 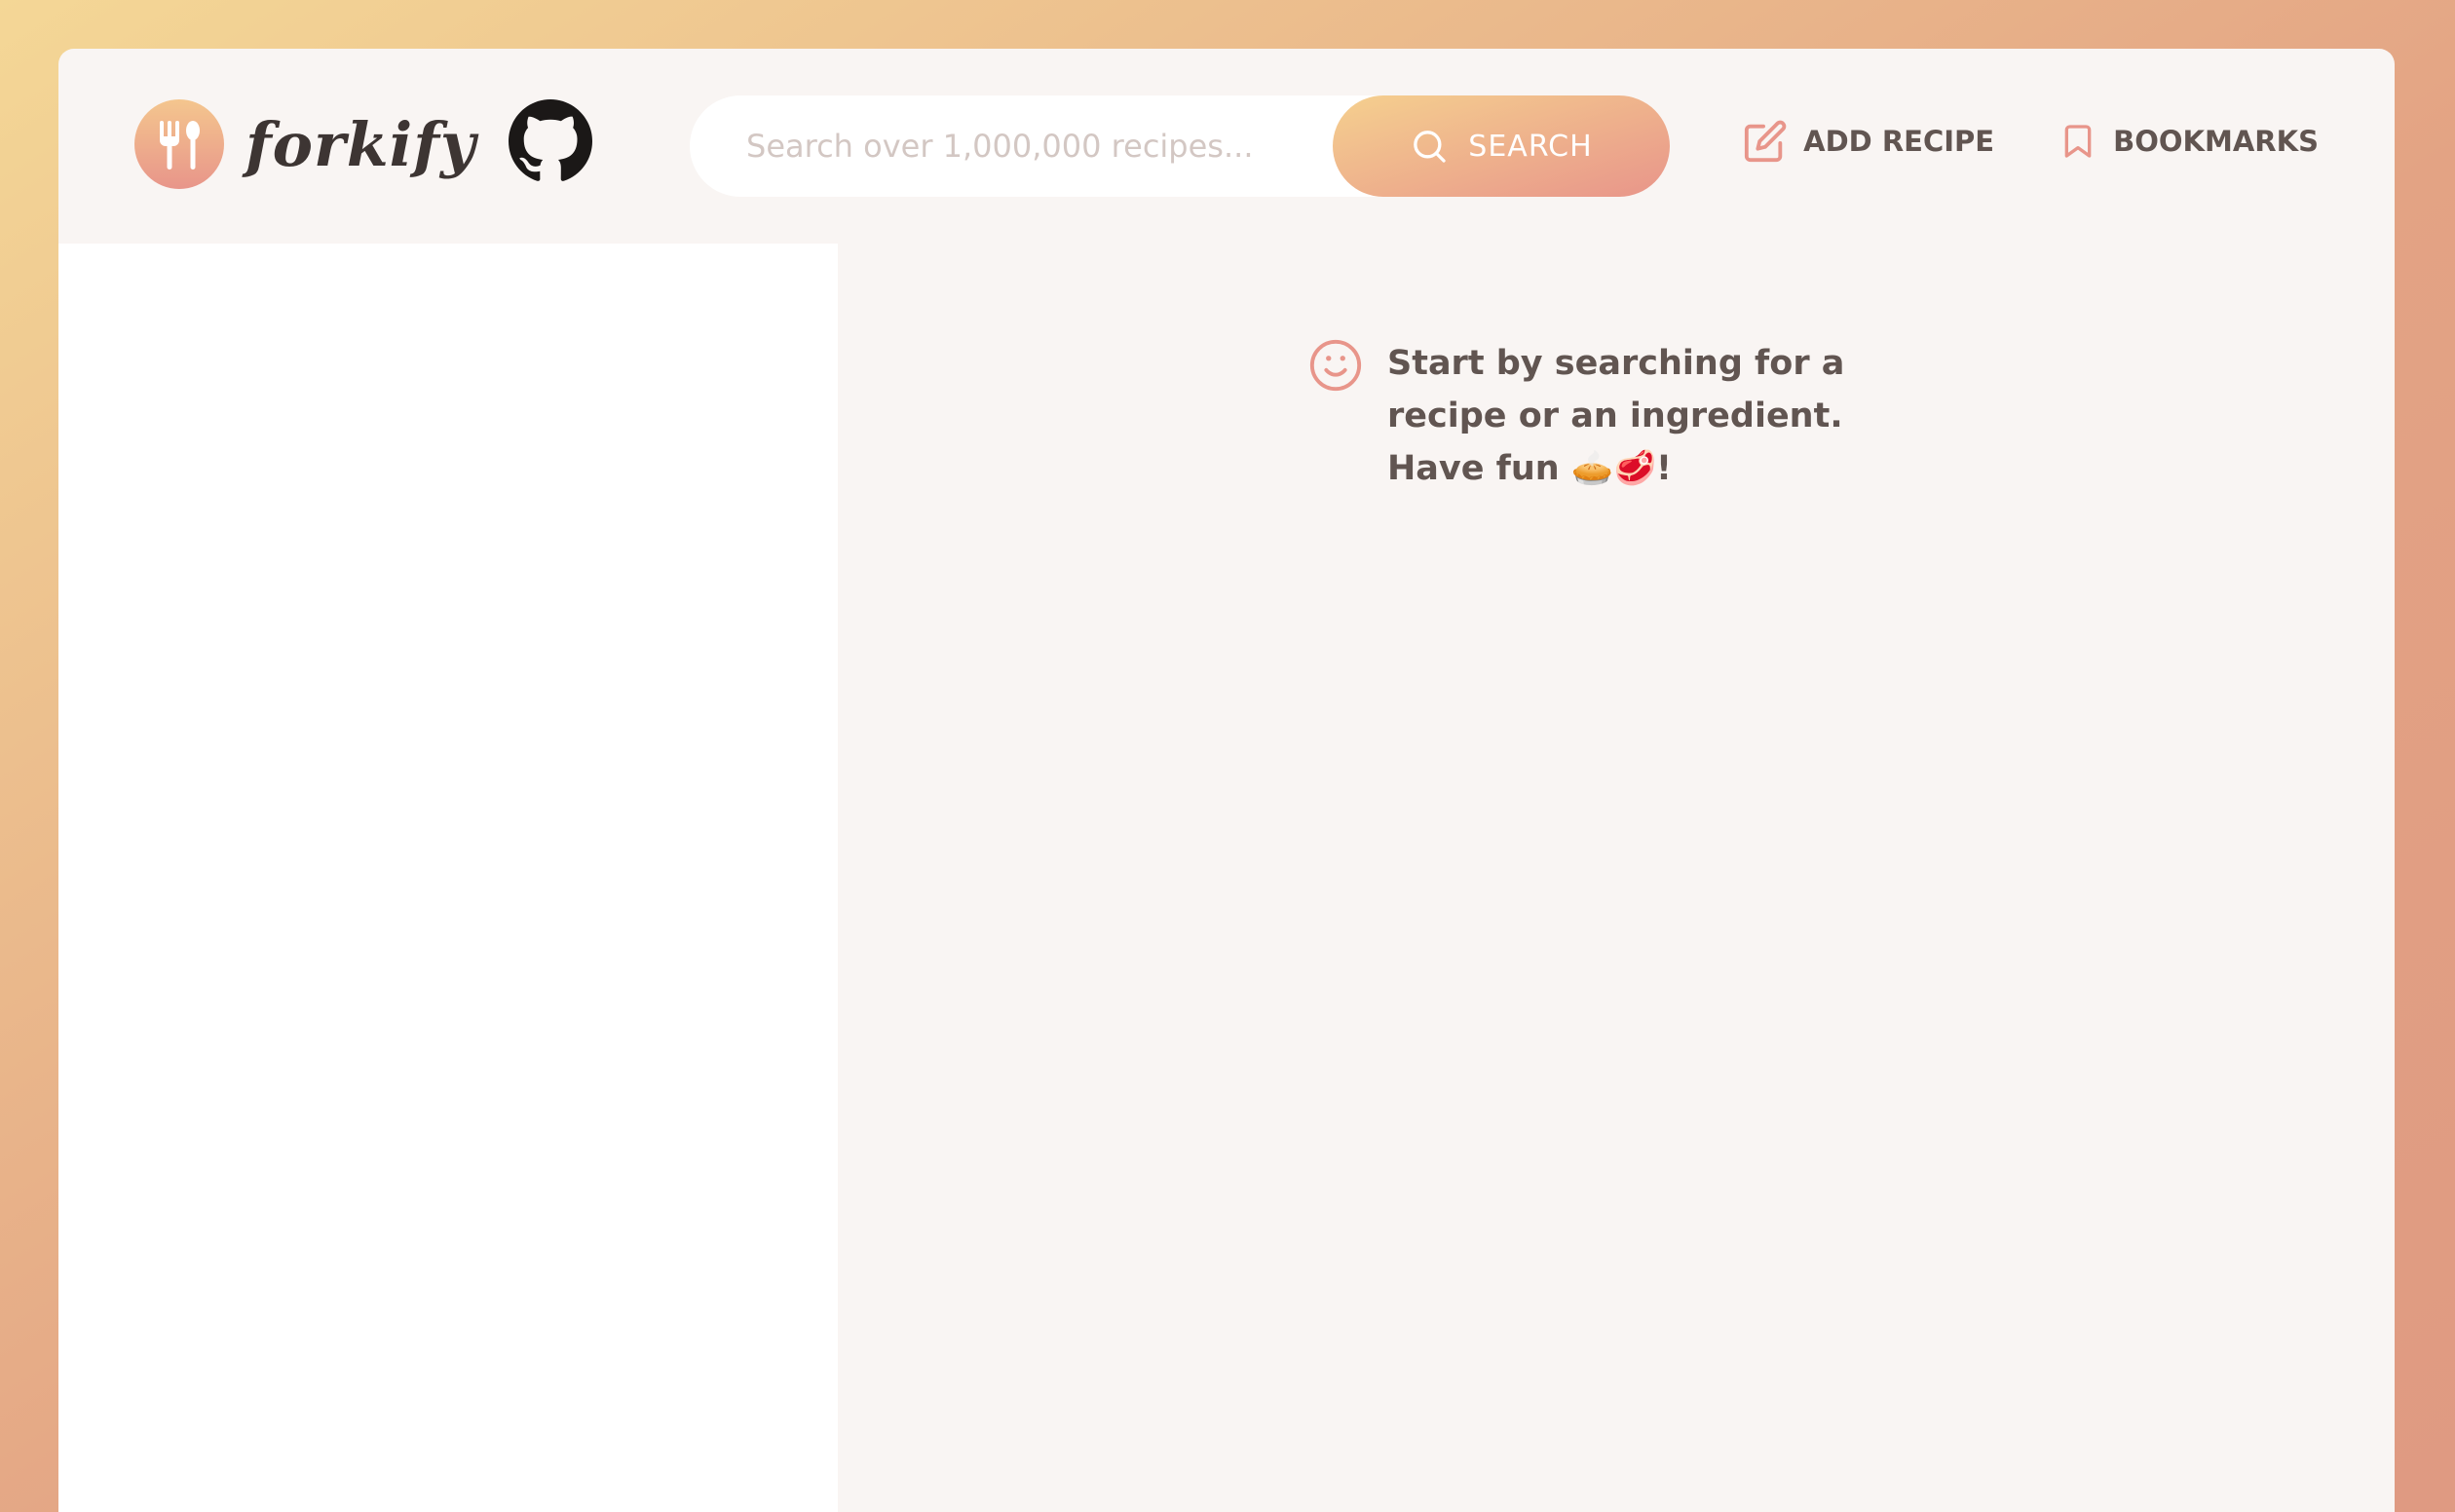 I want to click on bookmarks-button: BOOKMARKS, so click(x=2189, y=141).